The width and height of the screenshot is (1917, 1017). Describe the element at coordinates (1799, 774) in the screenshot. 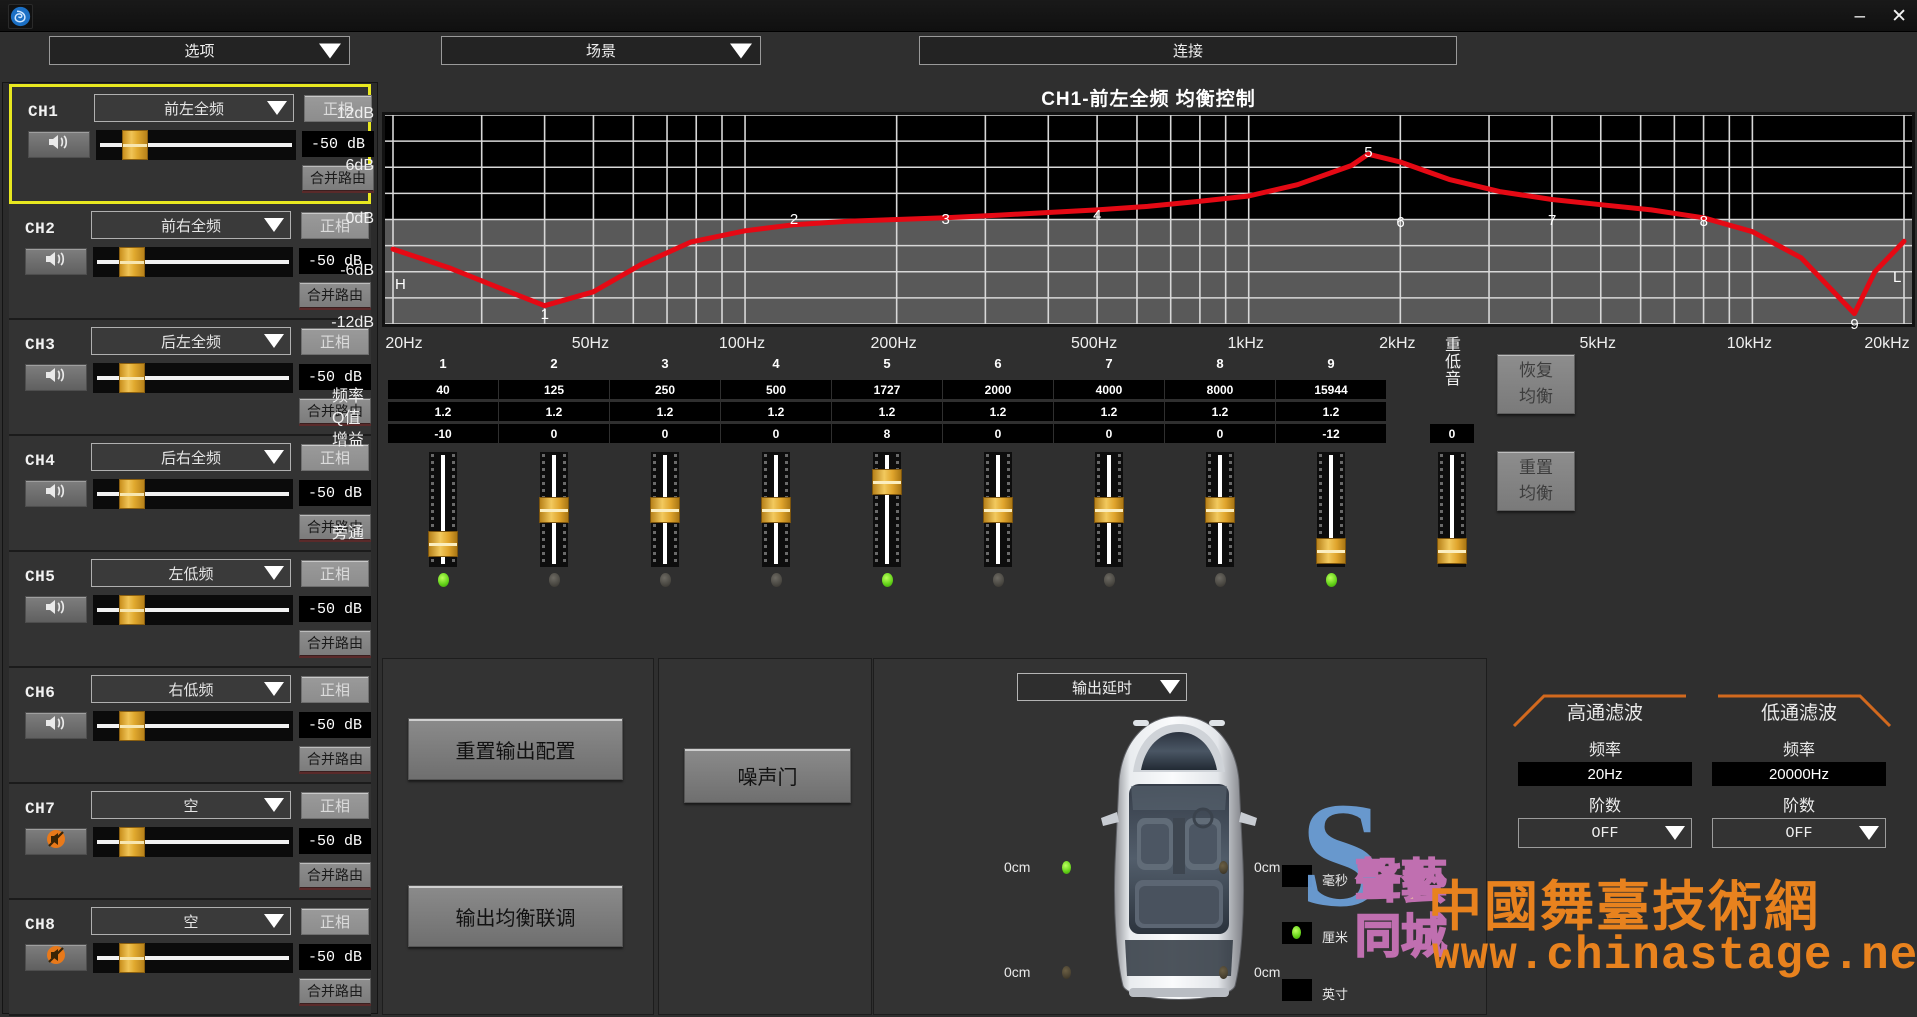

I see `lowpass-freq-value: 20000Hz` at that location.